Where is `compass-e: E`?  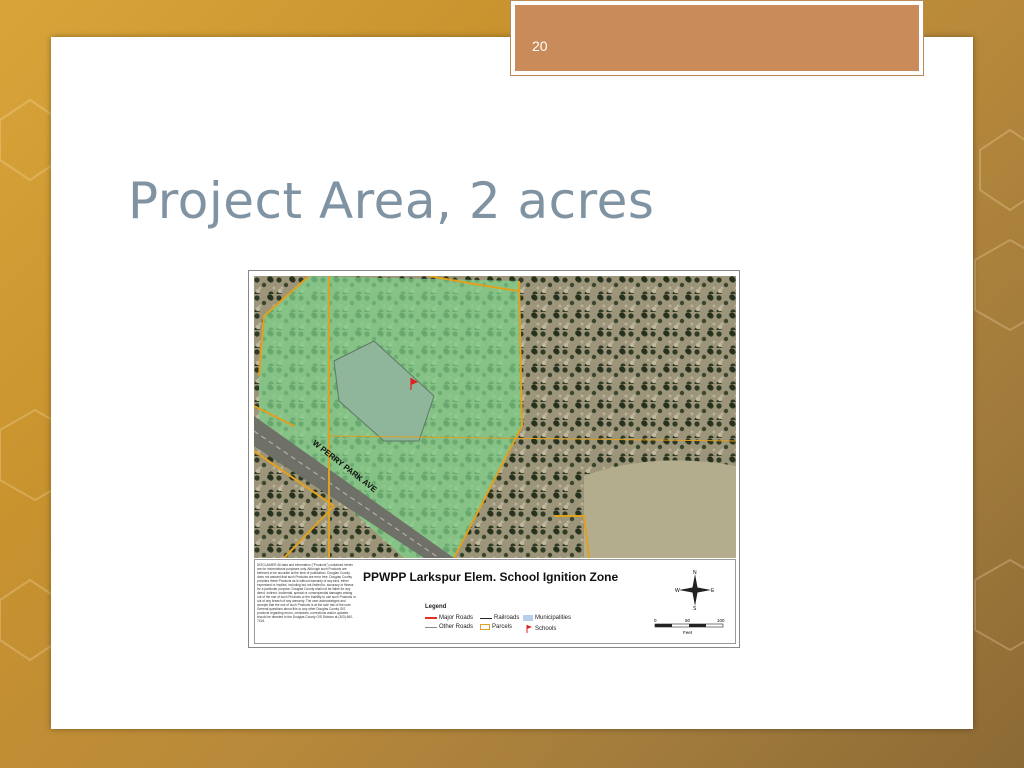 compass-e: E is located at coordinates (713, 591).